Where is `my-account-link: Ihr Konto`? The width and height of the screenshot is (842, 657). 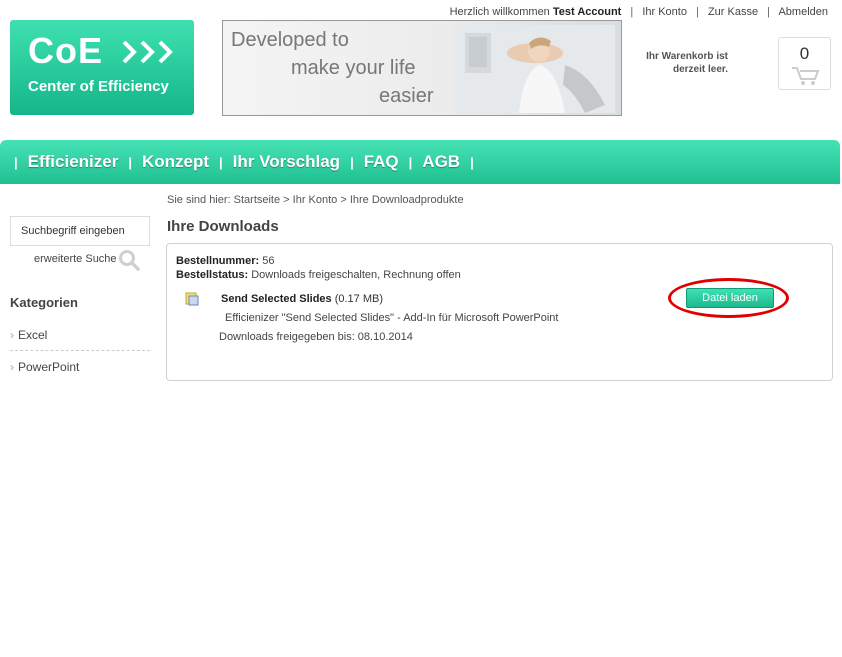
my-account-link: Ihr Konto is located at coordinates (664, 12).